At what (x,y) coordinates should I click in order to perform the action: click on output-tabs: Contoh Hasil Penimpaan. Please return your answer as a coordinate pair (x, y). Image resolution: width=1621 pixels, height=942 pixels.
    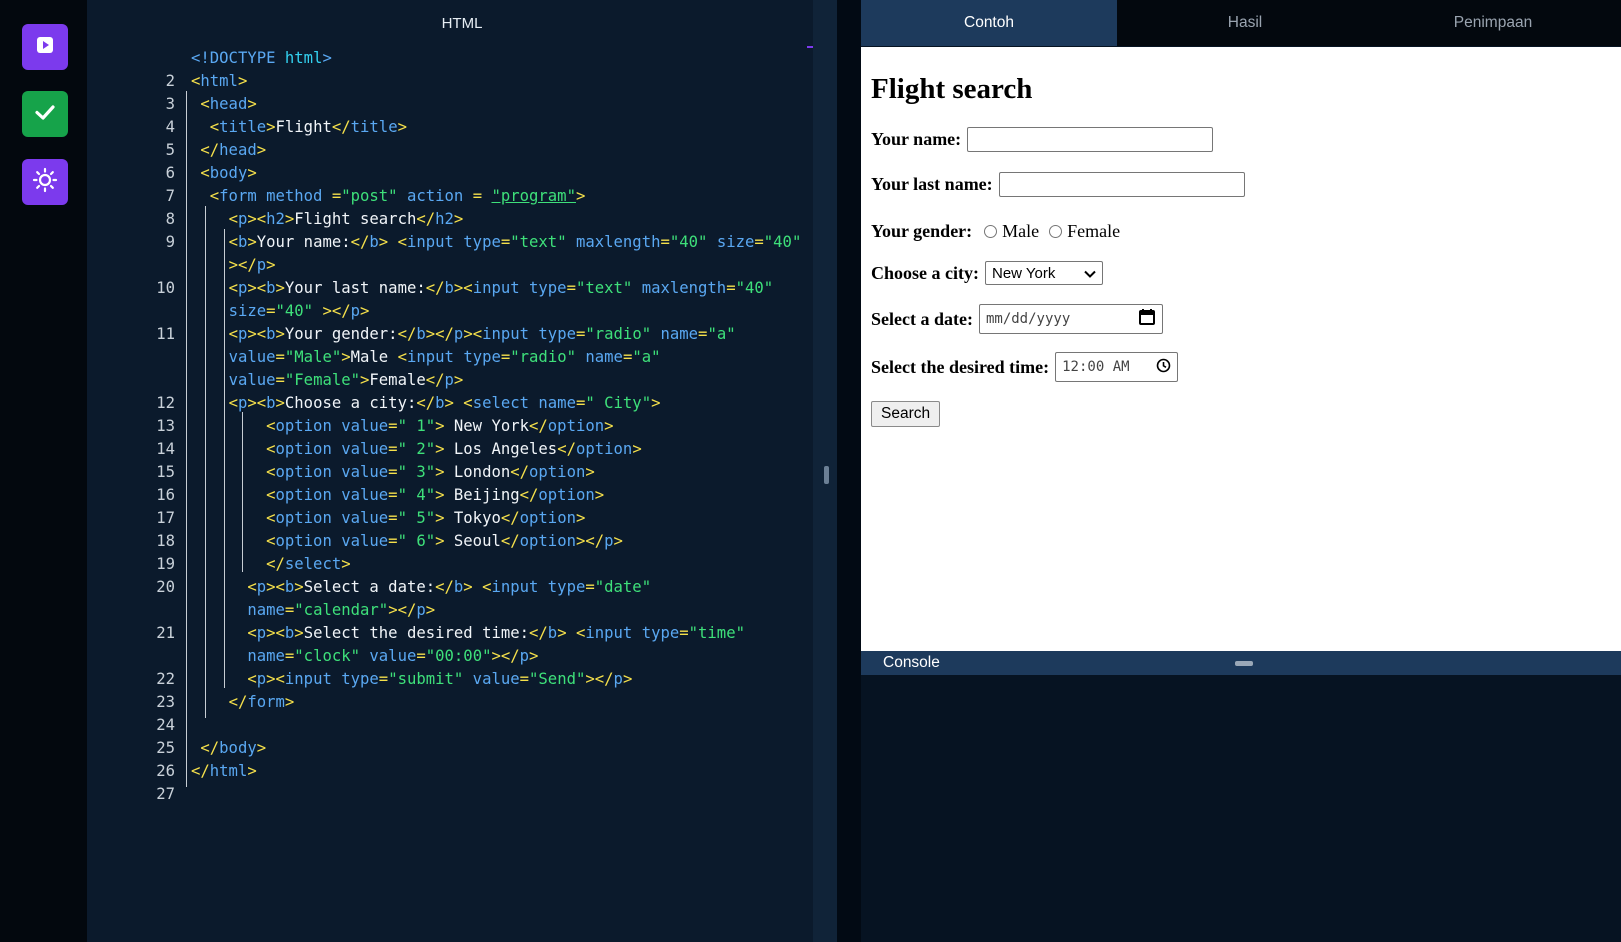
    Looking at the image, I should click on (1241, 23).